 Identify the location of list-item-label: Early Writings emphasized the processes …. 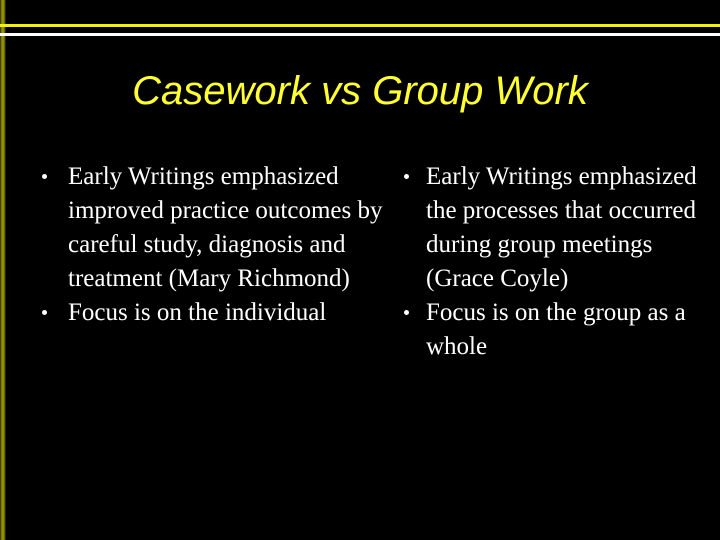
(561, 227).